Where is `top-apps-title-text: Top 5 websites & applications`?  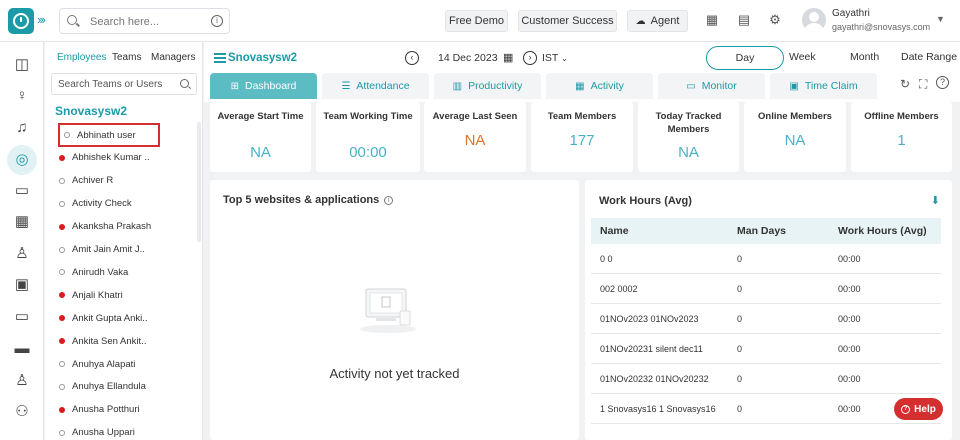
top-apps-title-text: Top 5 websites & applications is located at coordinates (301, 200).